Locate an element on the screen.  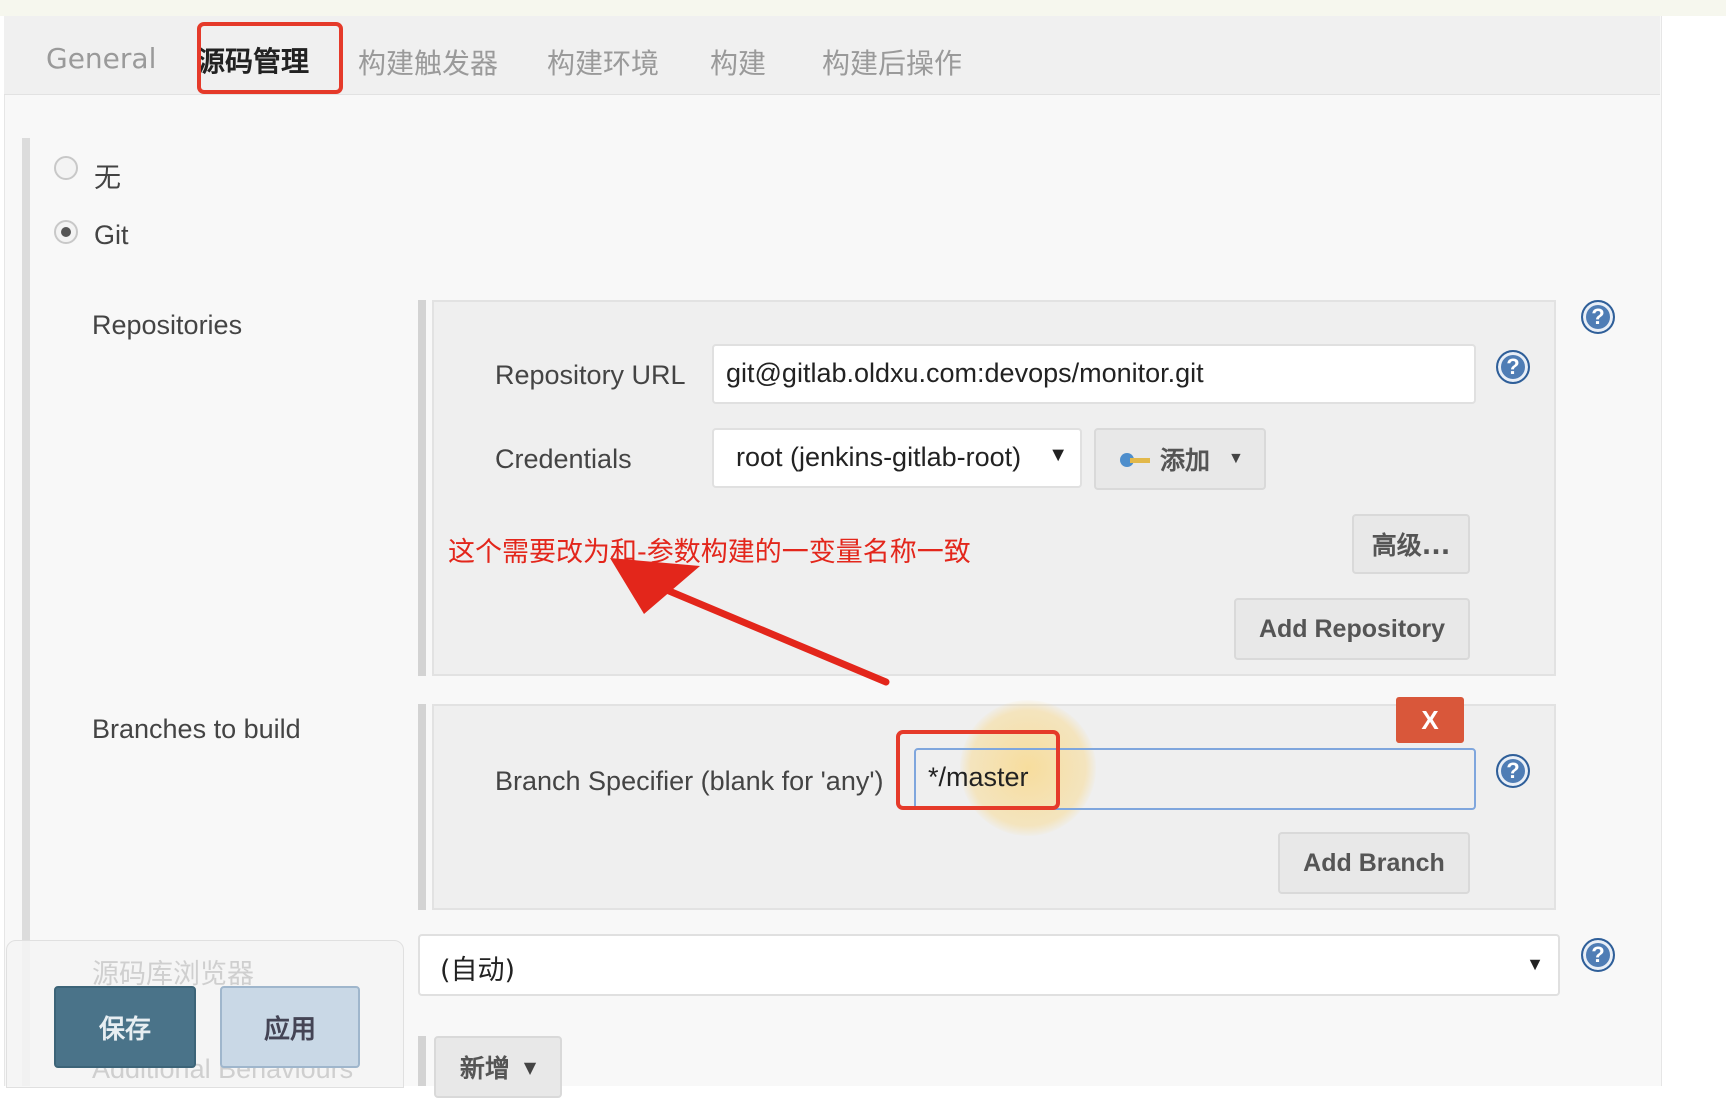
tab-build: 构建 is located at coordinates (738, 62).